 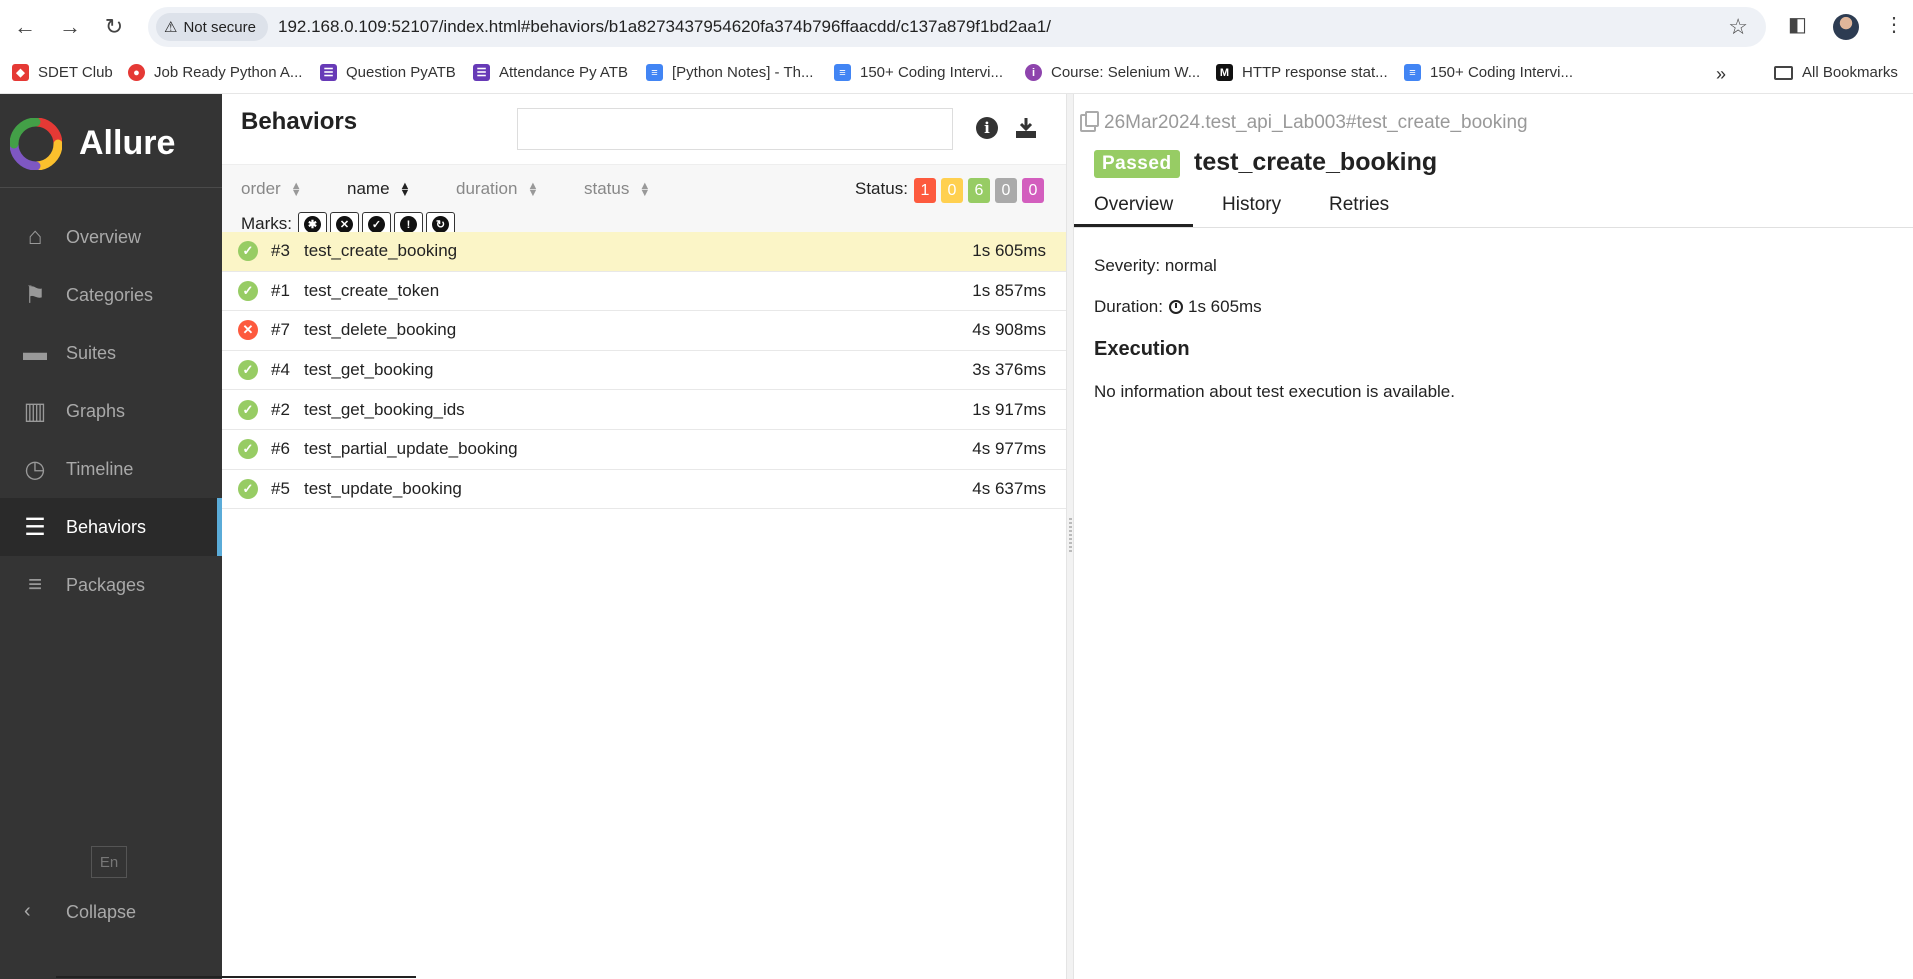 What do you see at coordinates (127, 143) in the screenshot?
I see `brand-name: Allure` at bounding box center [127, 143].